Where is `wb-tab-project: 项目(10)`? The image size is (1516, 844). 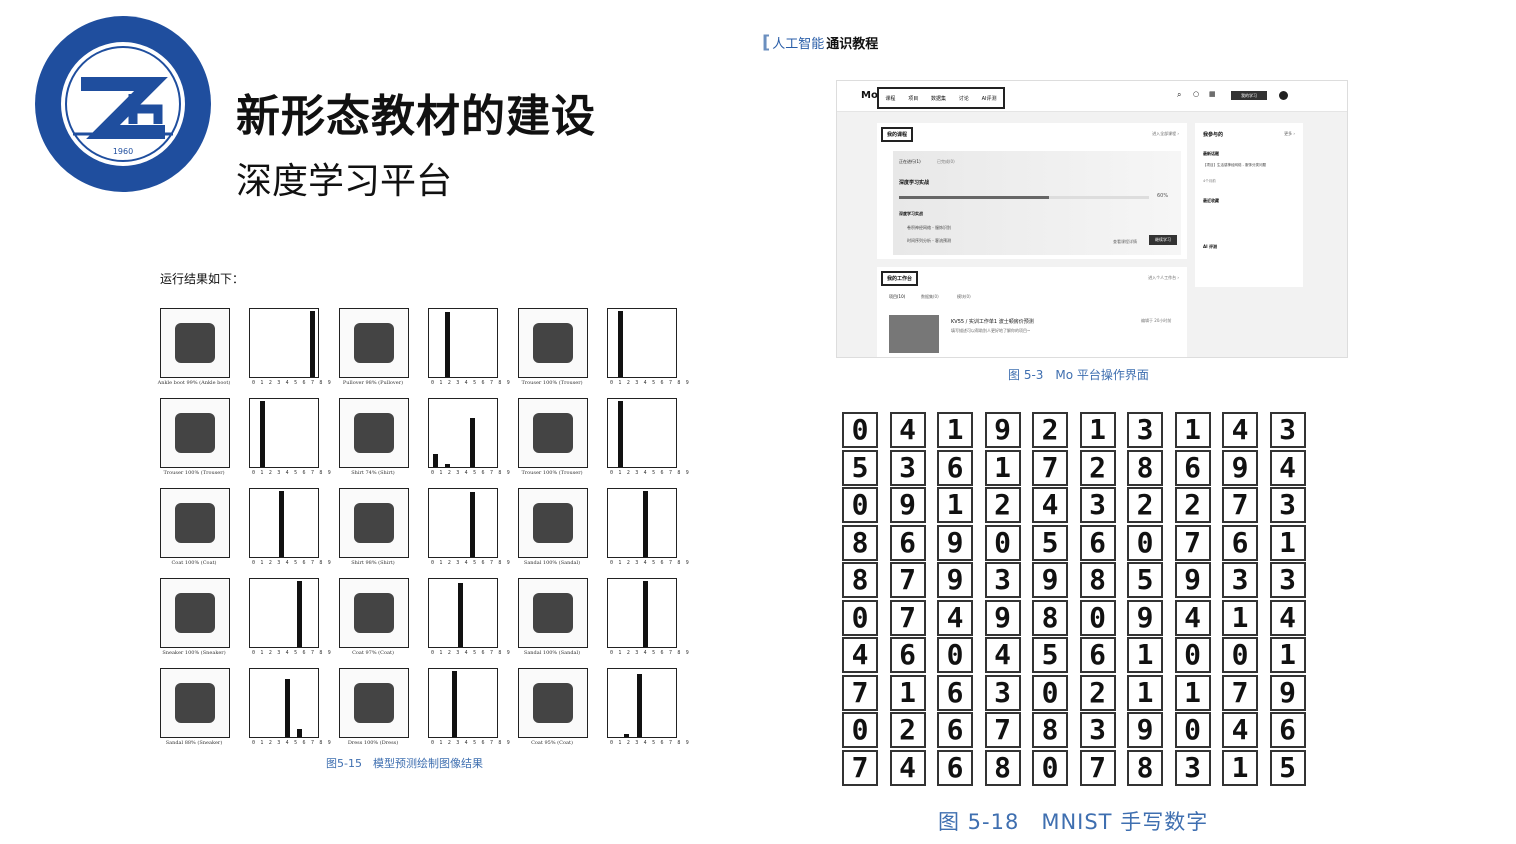
wb-tab-project: 项目(10) is located at coordinates (897, 297).